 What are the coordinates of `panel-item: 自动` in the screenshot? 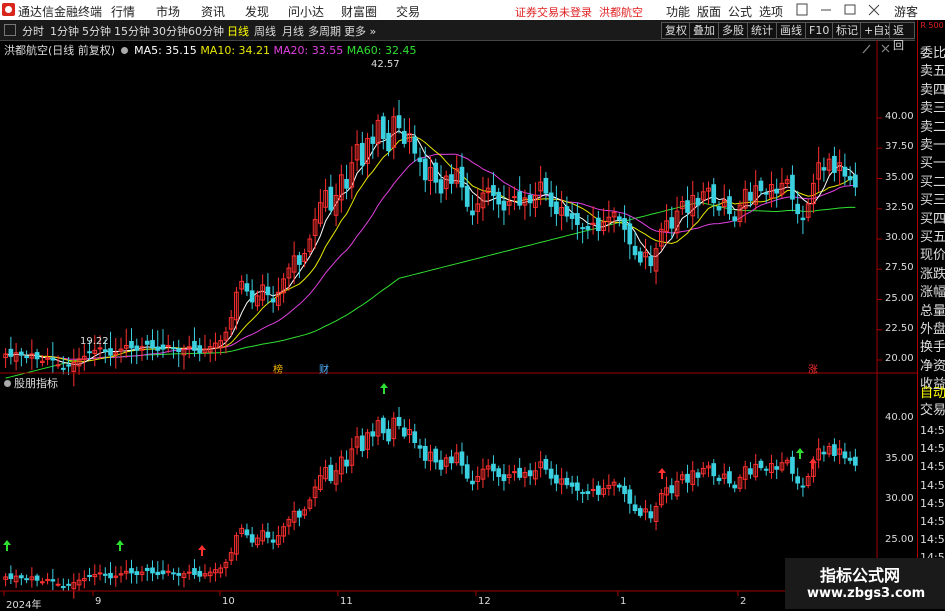 It's located at (932, 394).